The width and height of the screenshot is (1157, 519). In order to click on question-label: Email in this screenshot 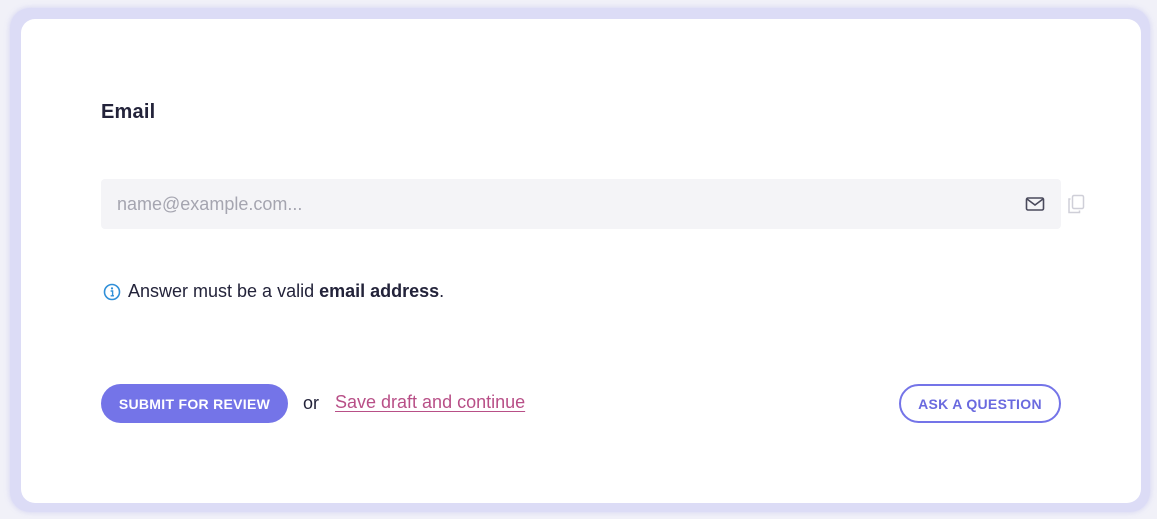, I will do `click(128, 112)`.